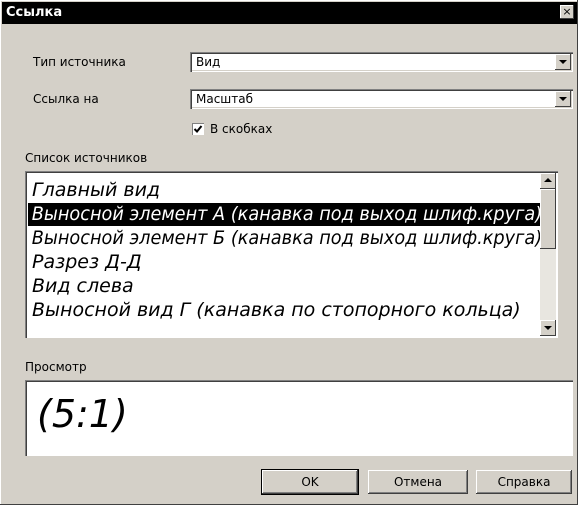 The height and width of the screenshot is (507, 581). Describe the element at coordinates (310, 482) in the screenshot. I see `ok-button: OK` at that location.